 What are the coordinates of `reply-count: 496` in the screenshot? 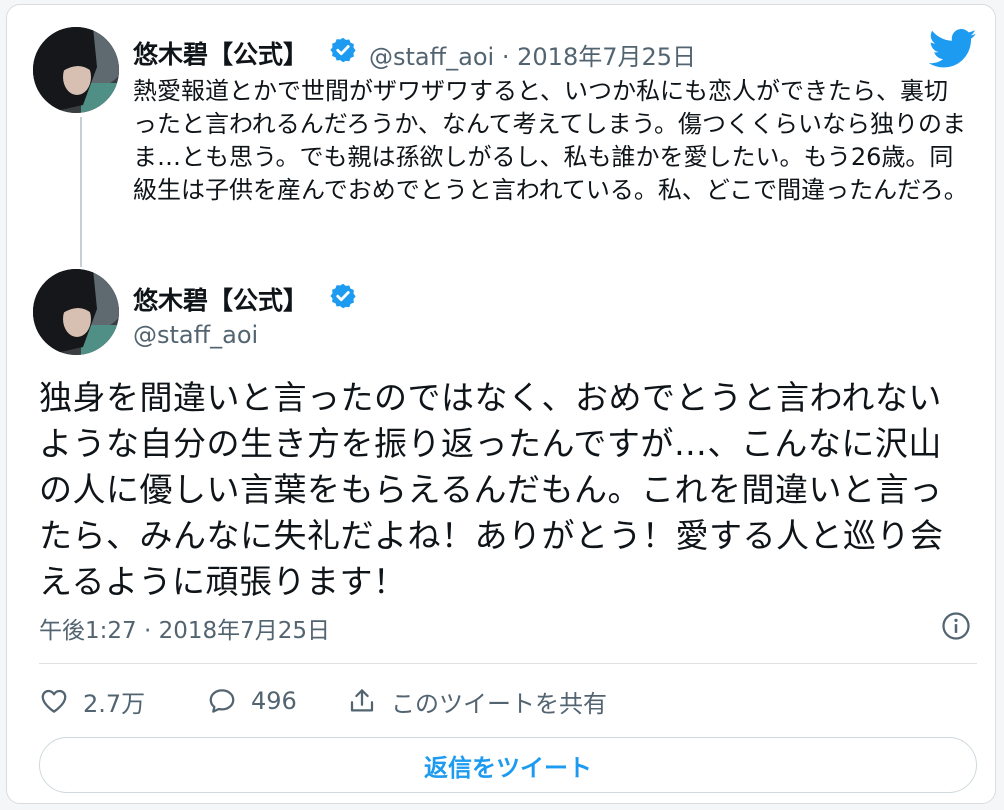 It's located at (274, 701).